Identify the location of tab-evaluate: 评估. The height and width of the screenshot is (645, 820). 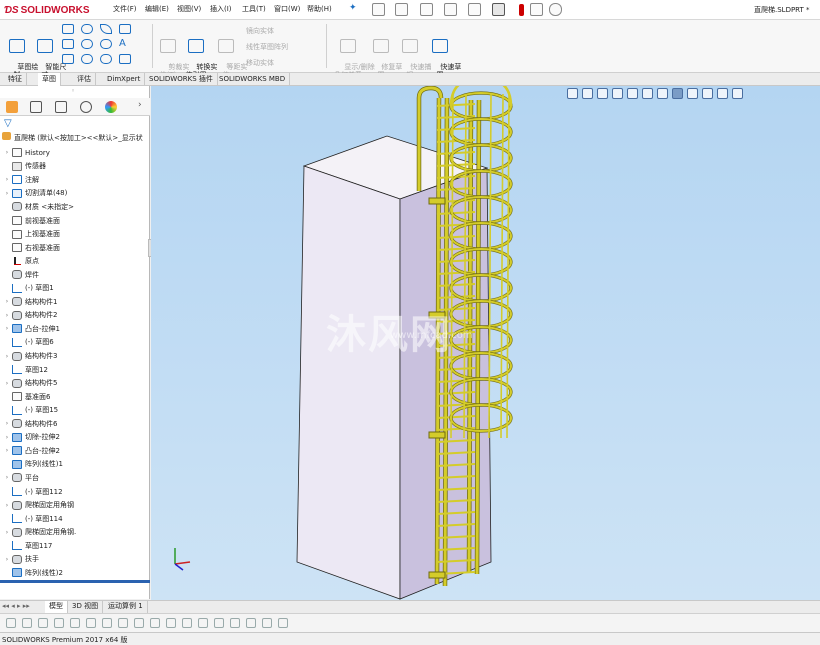
(84, 79).